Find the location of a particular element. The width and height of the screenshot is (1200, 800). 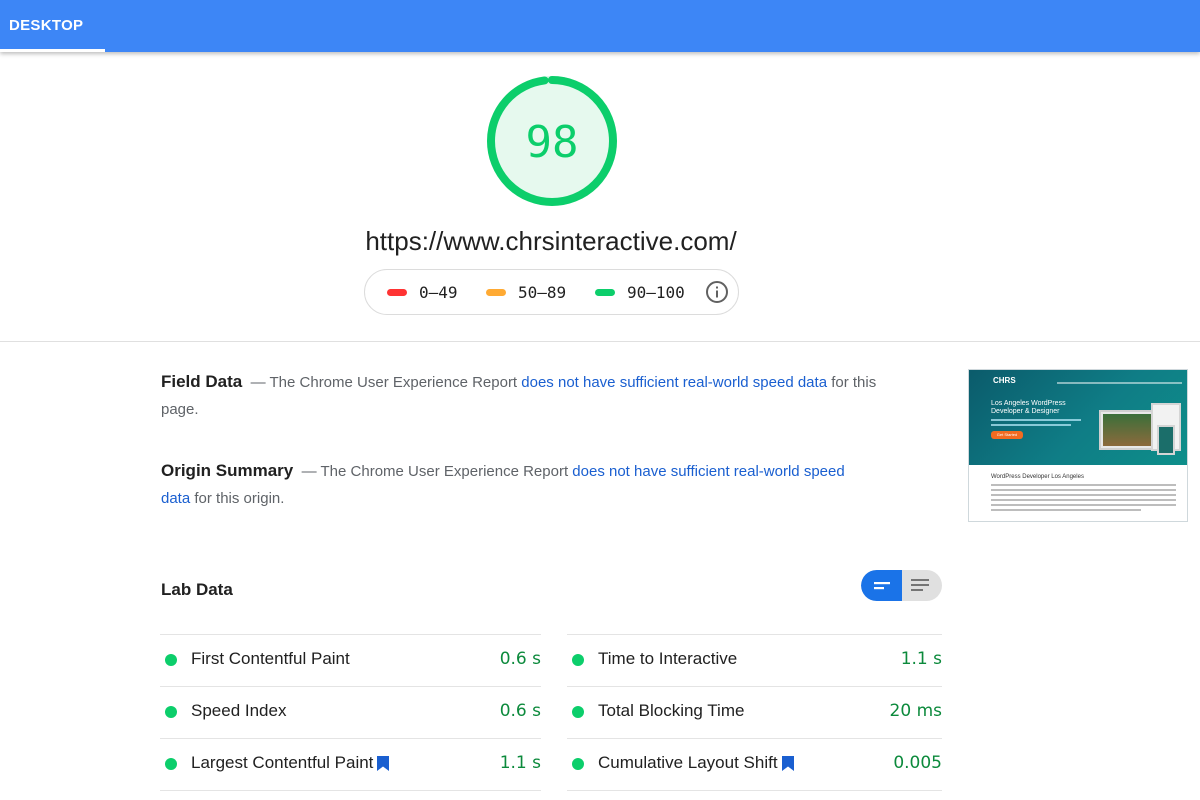

score-legend: 0–49 50–89 90–100 is located at coordinates (551, 292).